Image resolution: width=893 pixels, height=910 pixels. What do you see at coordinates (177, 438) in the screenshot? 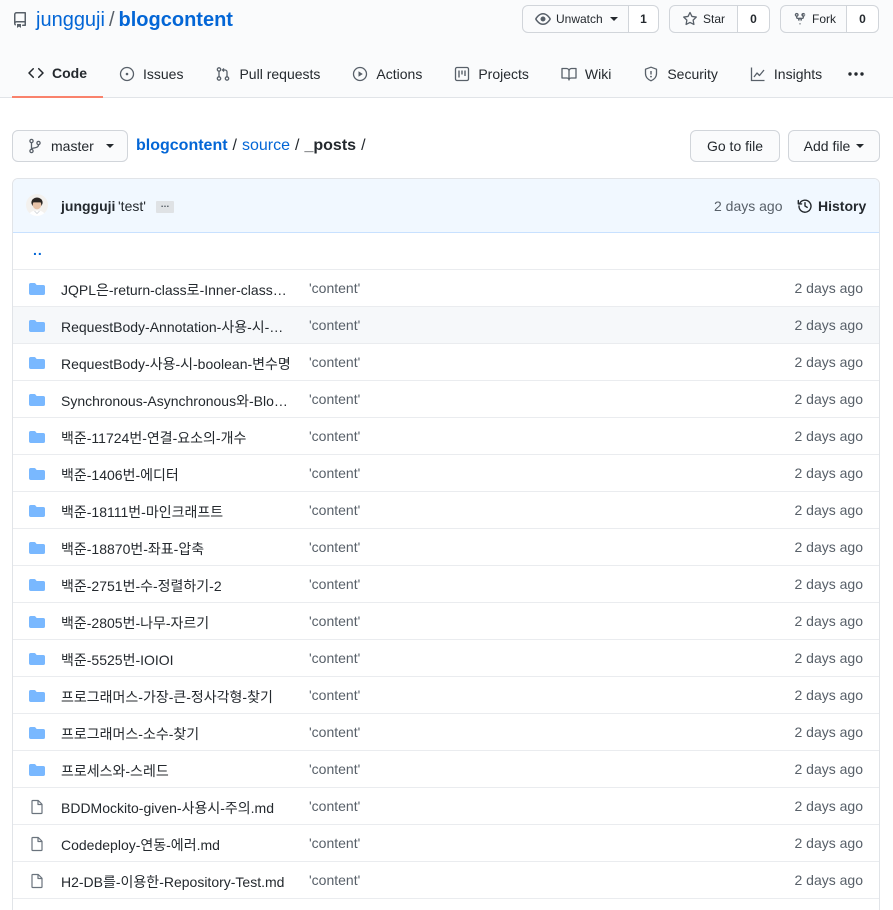
I see `file-name-link: 백준-11724번-연결-요소의-개수` at bounding box center [177, 438].